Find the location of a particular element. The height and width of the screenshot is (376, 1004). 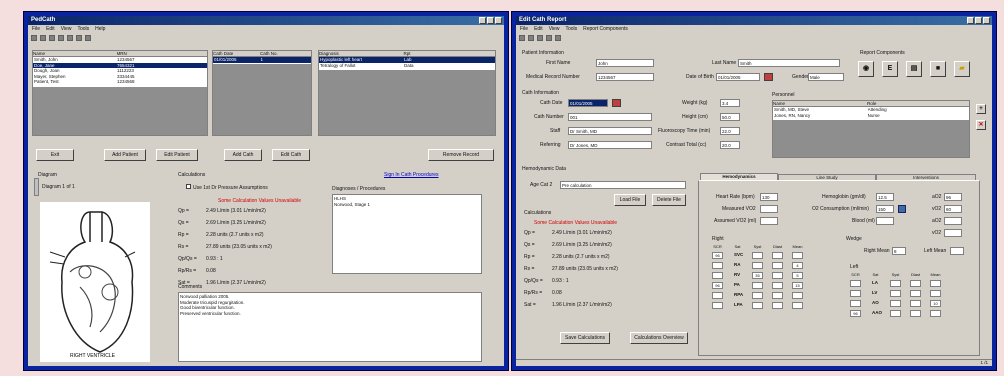

menu-help: Help is located at coordinates (100, 29).